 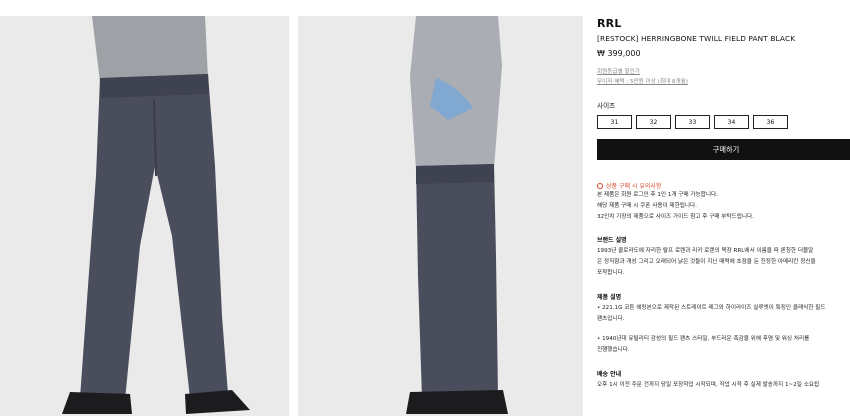 What do you see at coordinates (614, 122) in the screenshot?
I see `size-option-31: 31` at bounding box center [614, 122].